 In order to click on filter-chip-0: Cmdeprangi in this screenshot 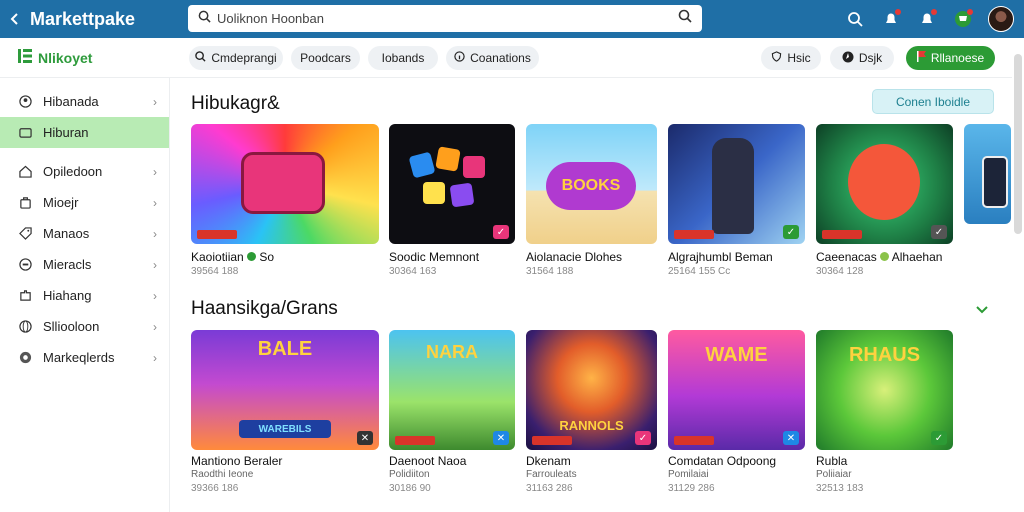, I will do `click(236, 58)`.